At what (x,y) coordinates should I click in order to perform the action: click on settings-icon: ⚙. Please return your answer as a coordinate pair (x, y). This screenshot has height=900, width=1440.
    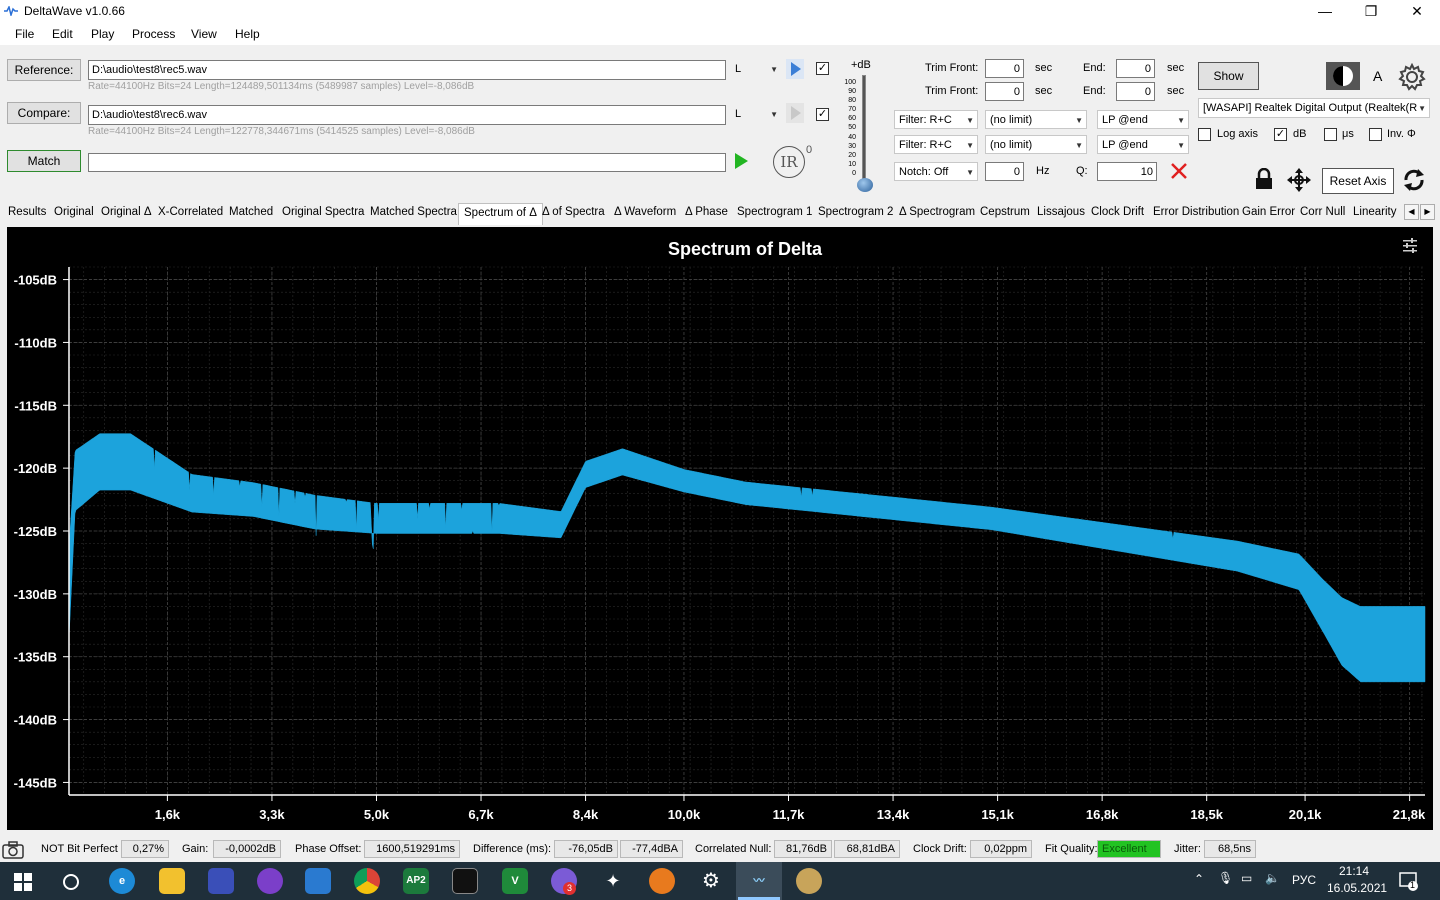
    Looking at the image, I should click on (711, 881).